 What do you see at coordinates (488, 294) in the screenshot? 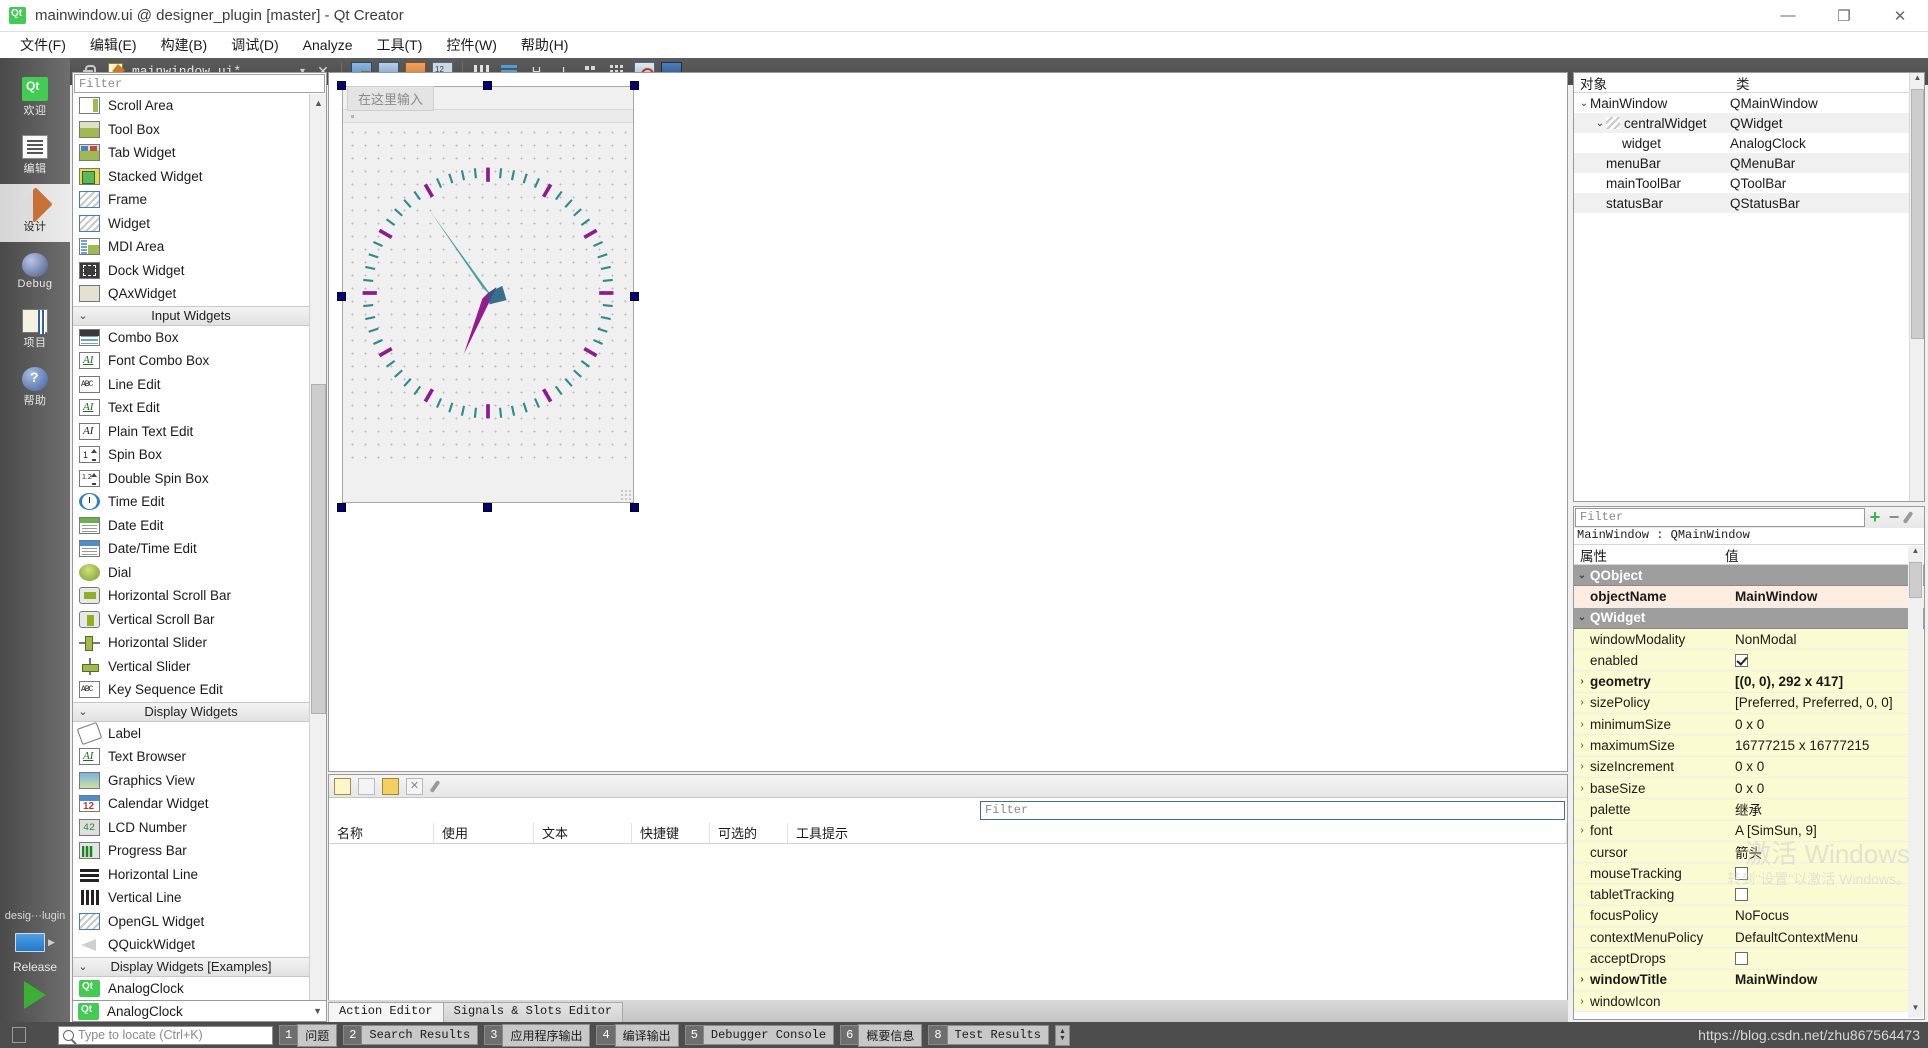
I see `form-main-window: 在这里输入` at bounding box center [488, 294].